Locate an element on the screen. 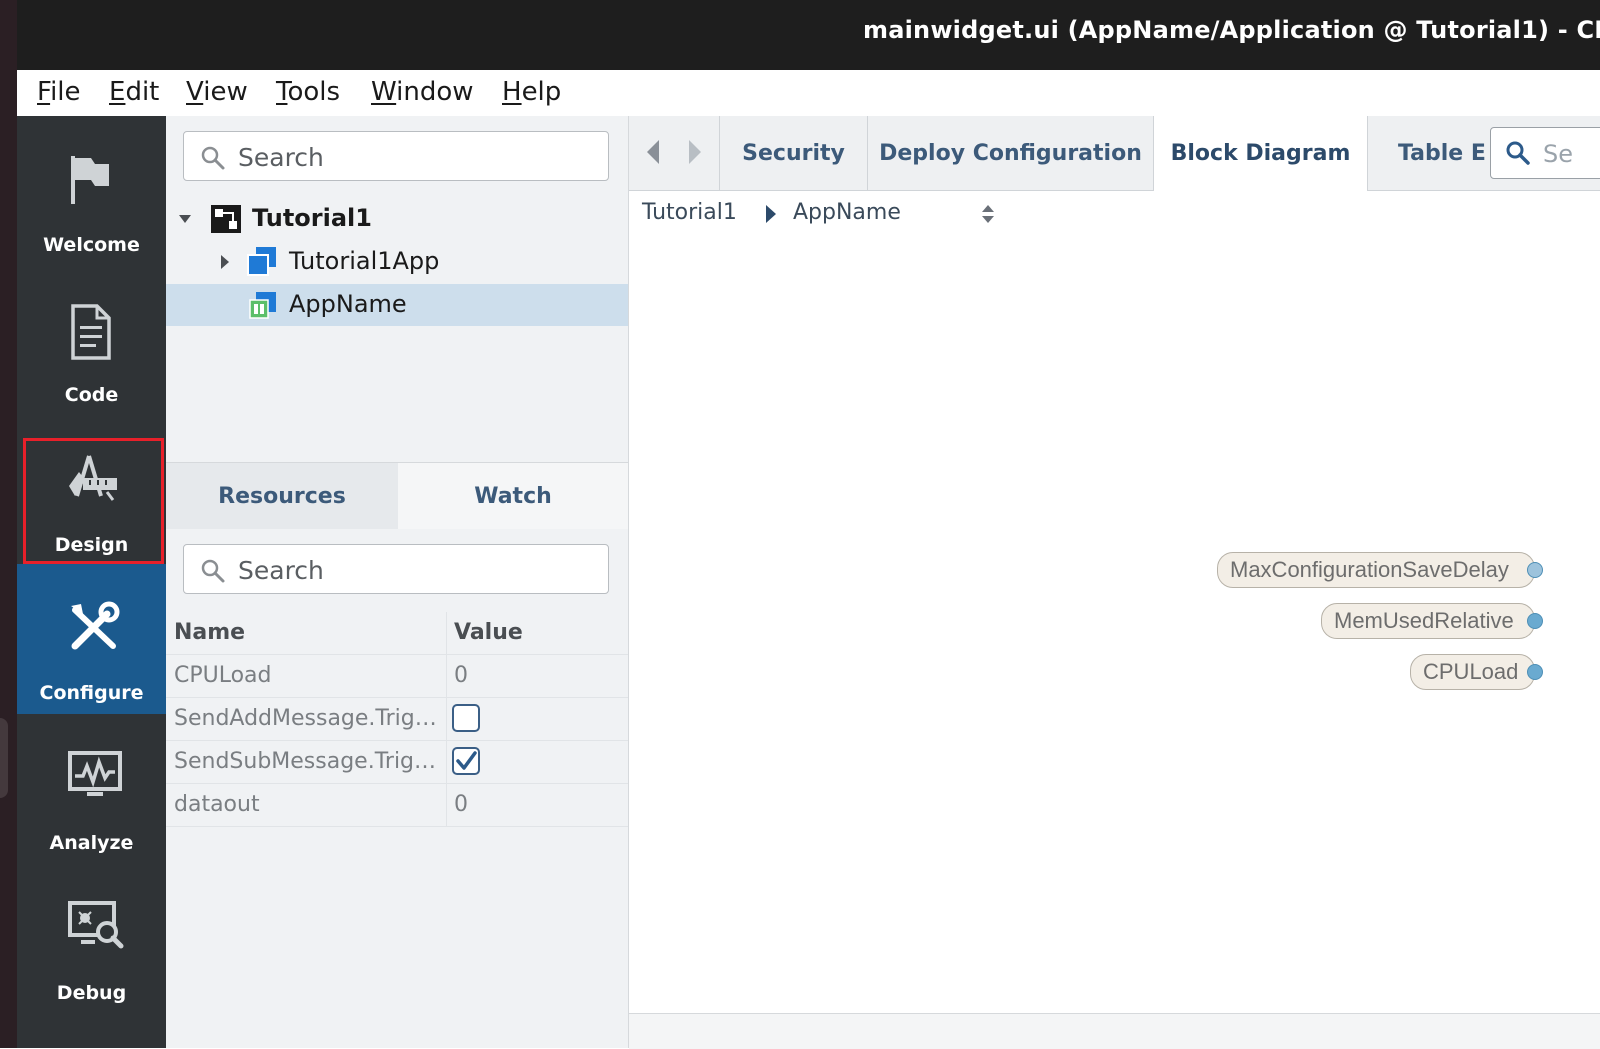  activity-code: Code is located at coordinates (91, 341).